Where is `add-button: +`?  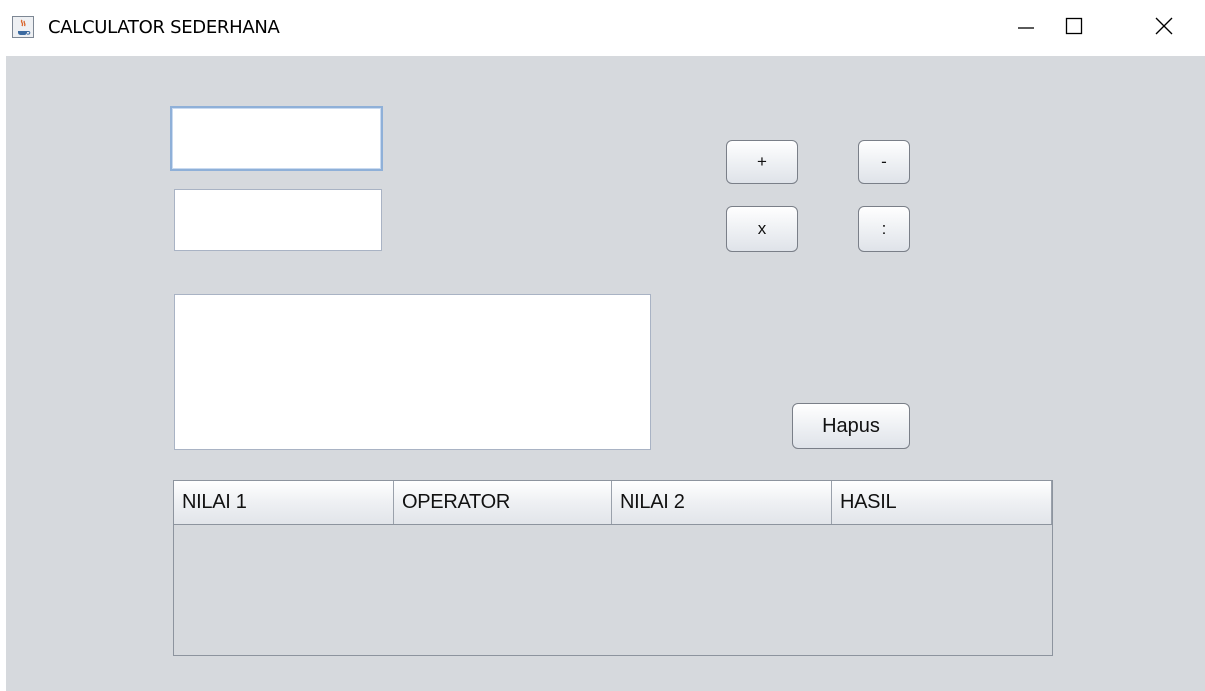
add-button: + is located at coordinates (762, 162).